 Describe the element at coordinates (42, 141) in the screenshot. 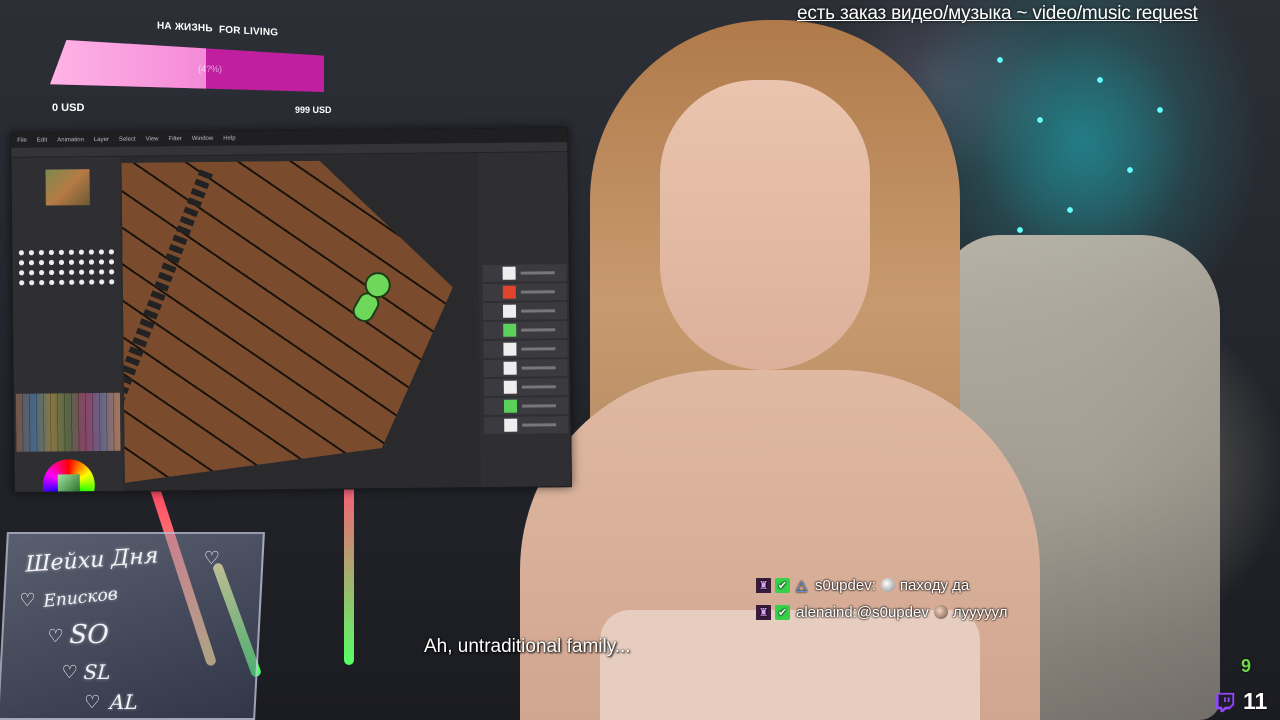

I see `menu-item: Edit` at that location.